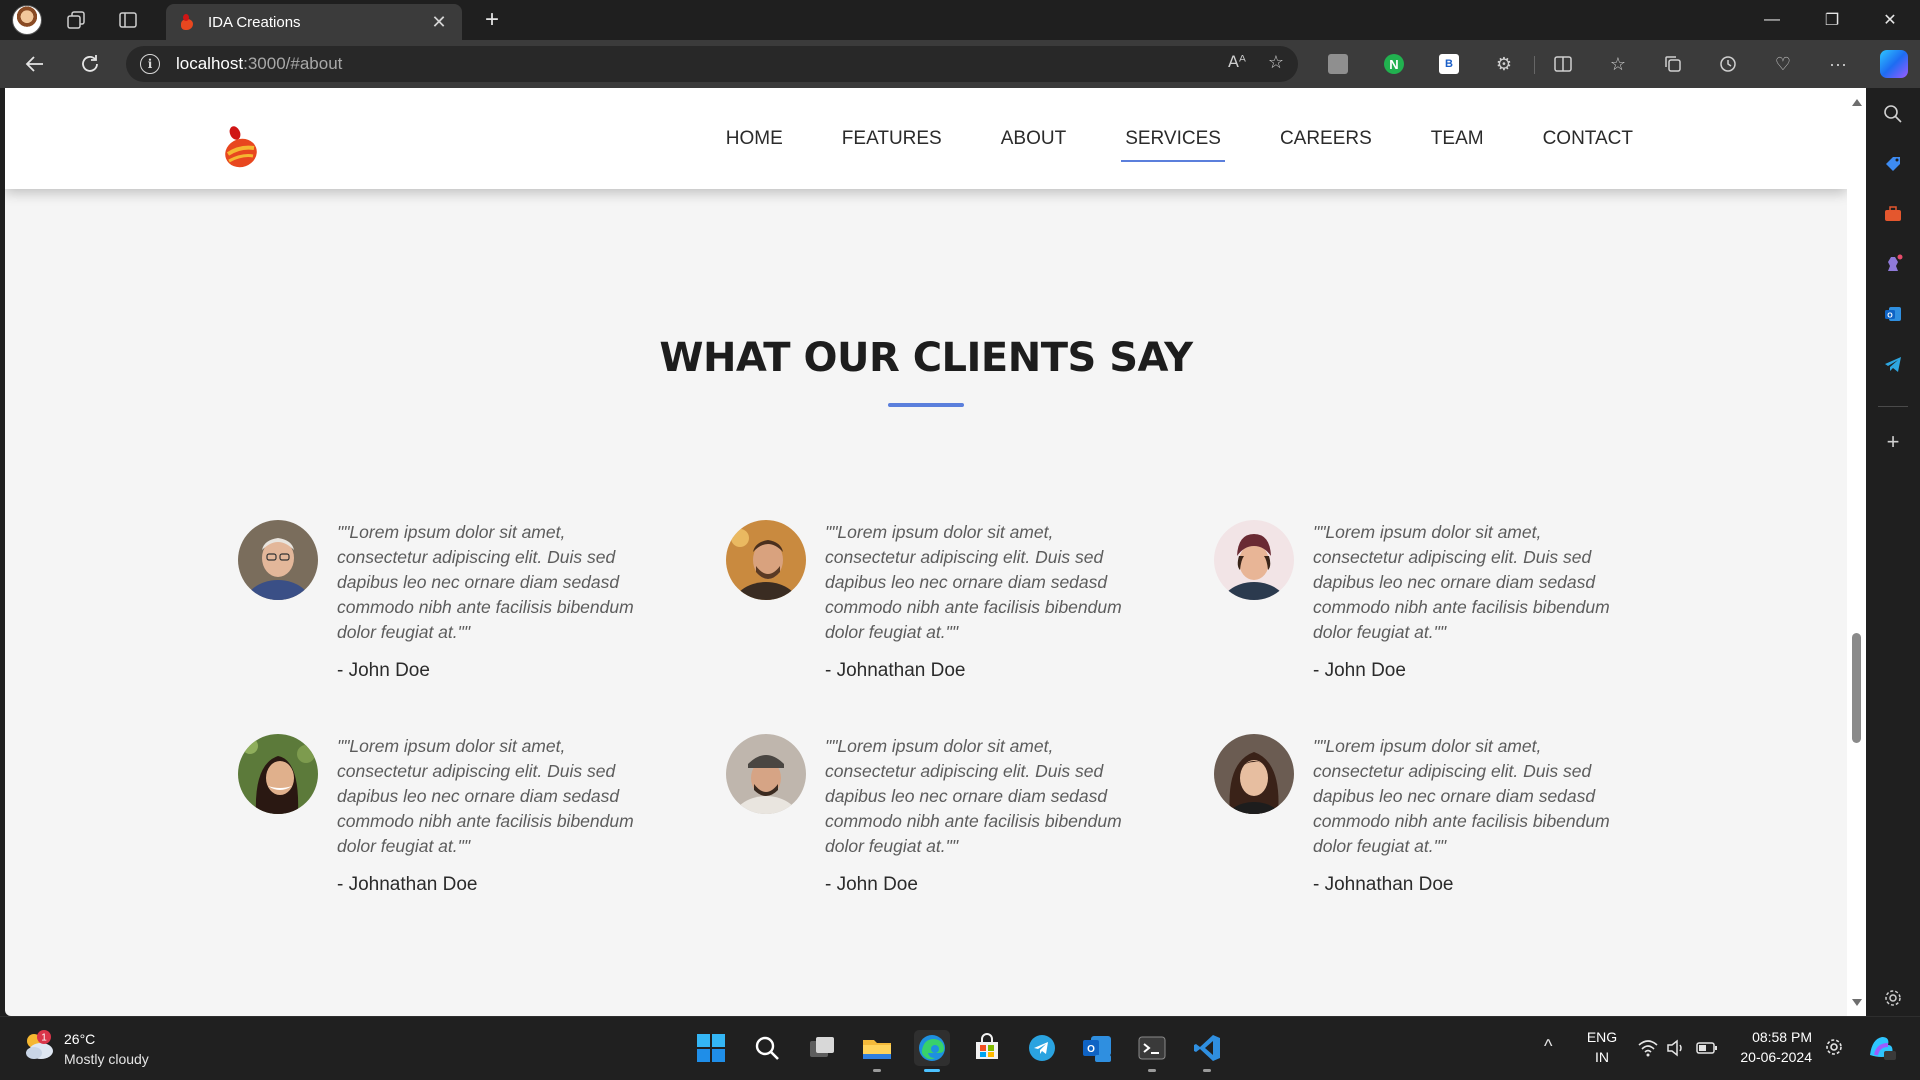 This screenshot has width=1920, height=1080. Describe the element at coordinates (892, 139) in the screenshot. I see `nav-features: FEATURES` at that location.